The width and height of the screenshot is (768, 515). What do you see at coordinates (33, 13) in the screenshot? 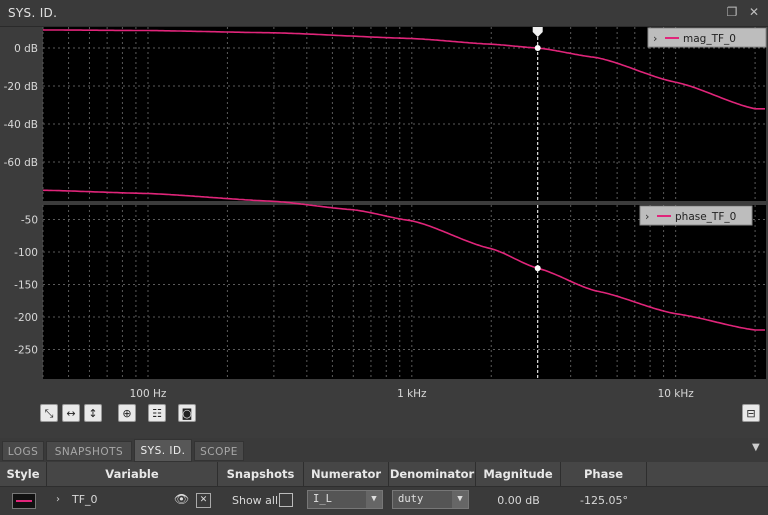
I see `window-title: SYS. ID.` at bounding box center [33, 13].